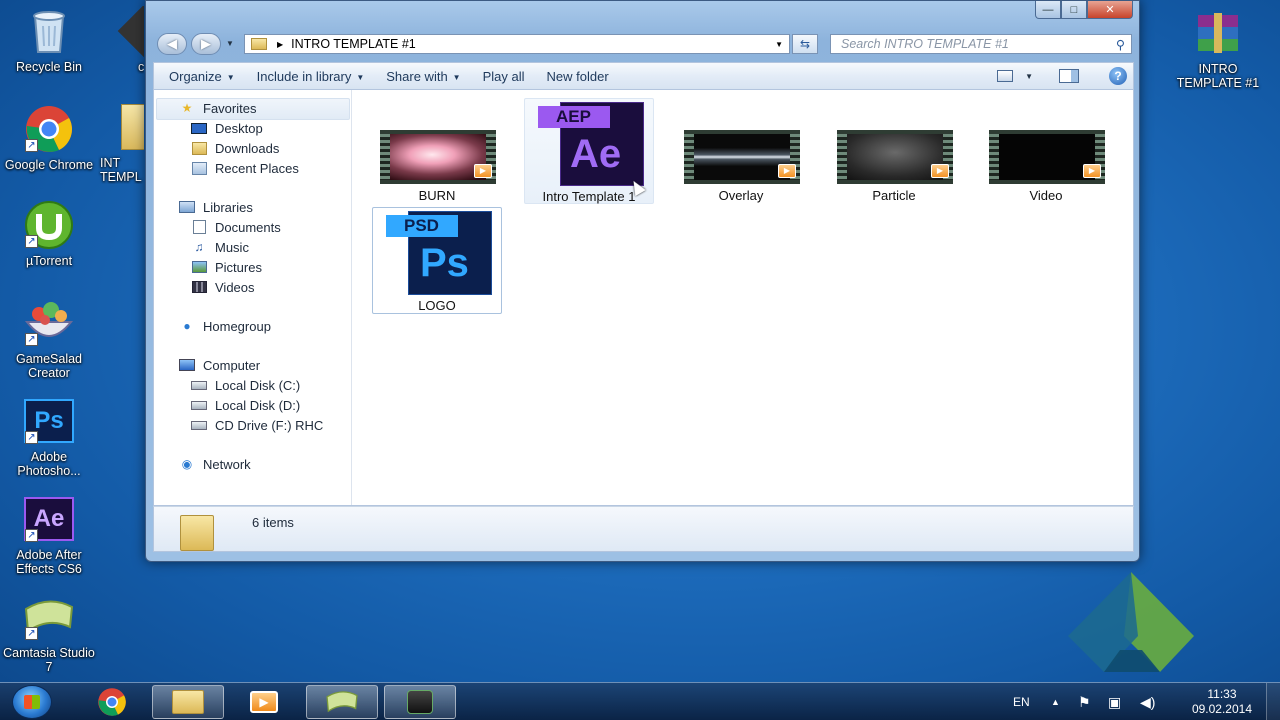  What do you see at coordinates (517, 44) in the screenshot?
I see `address-bar: ▶ INTRO TEMPLATE #1 ▼` at bounding box center [517, 44].